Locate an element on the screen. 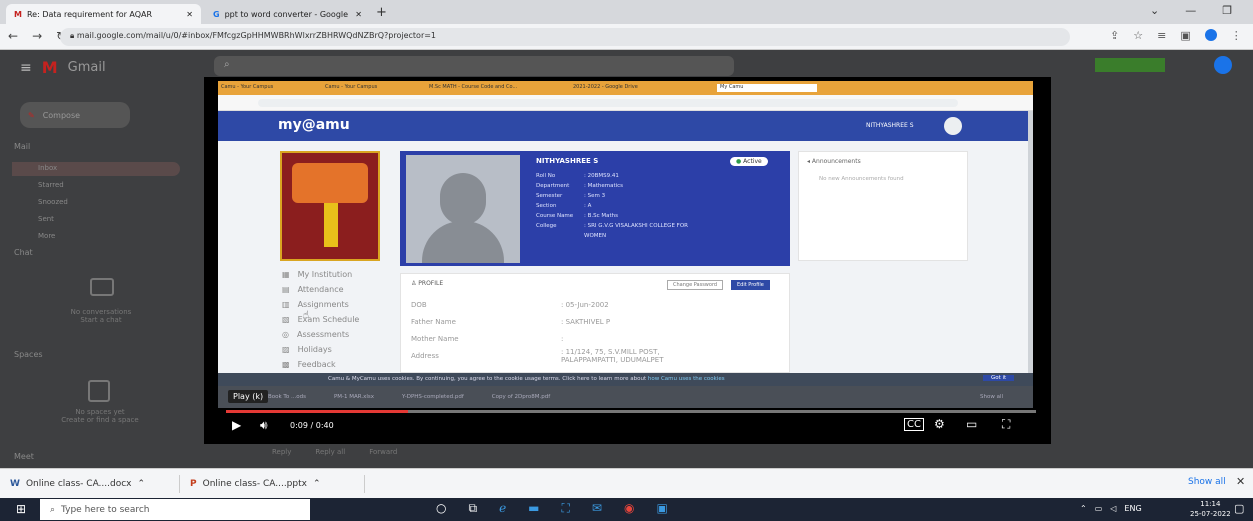  mail-icon: ✉ is located at coordinates (597, 508).